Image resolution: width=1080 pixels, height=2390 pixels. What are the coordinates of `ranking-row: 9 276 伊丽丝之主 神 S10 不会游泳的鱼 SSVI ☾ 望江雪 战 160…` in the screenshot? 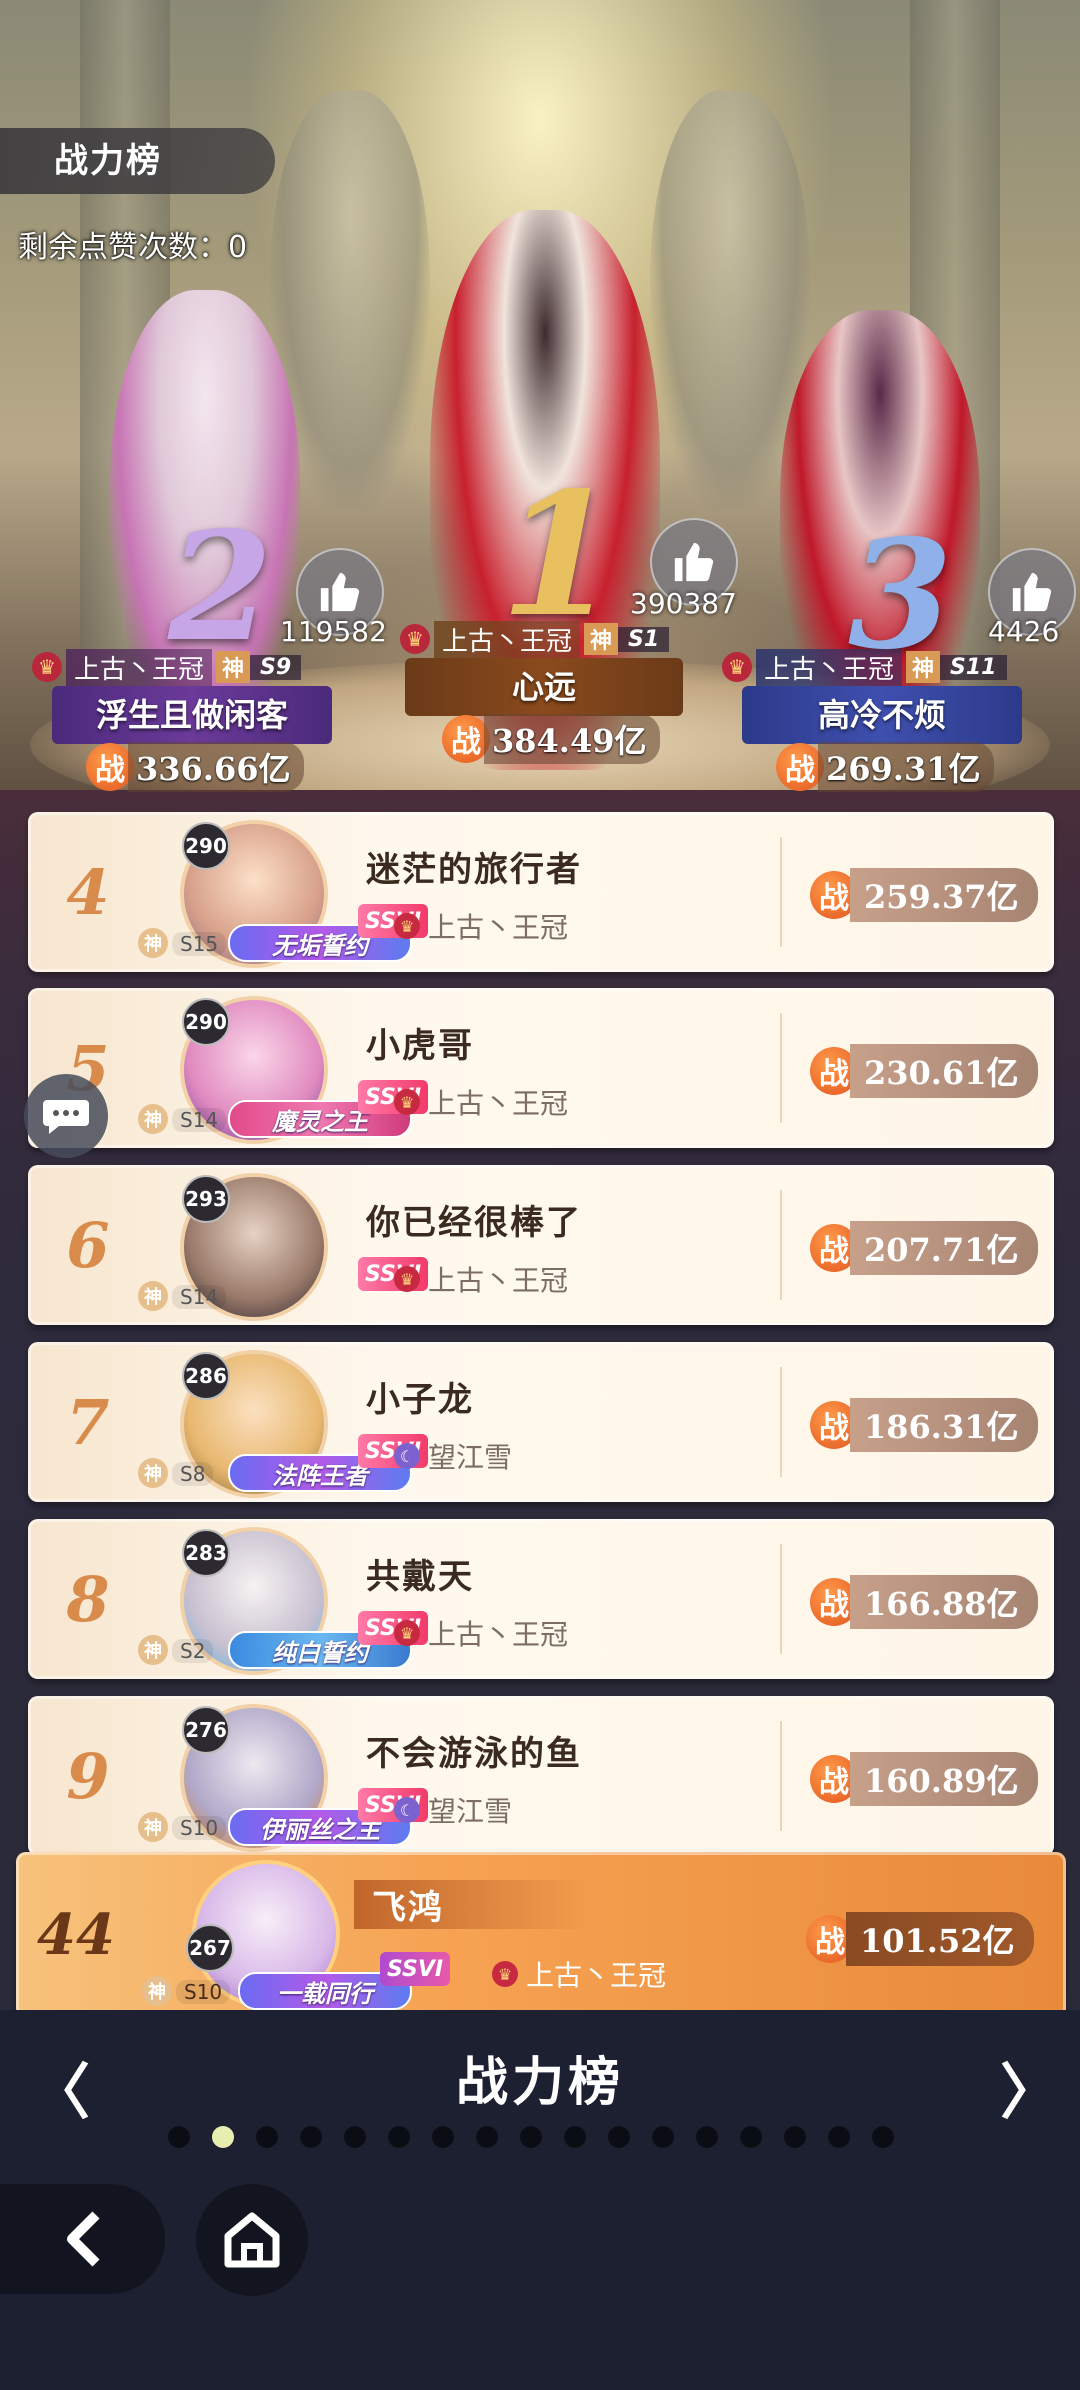 It's located at (541, 1776).